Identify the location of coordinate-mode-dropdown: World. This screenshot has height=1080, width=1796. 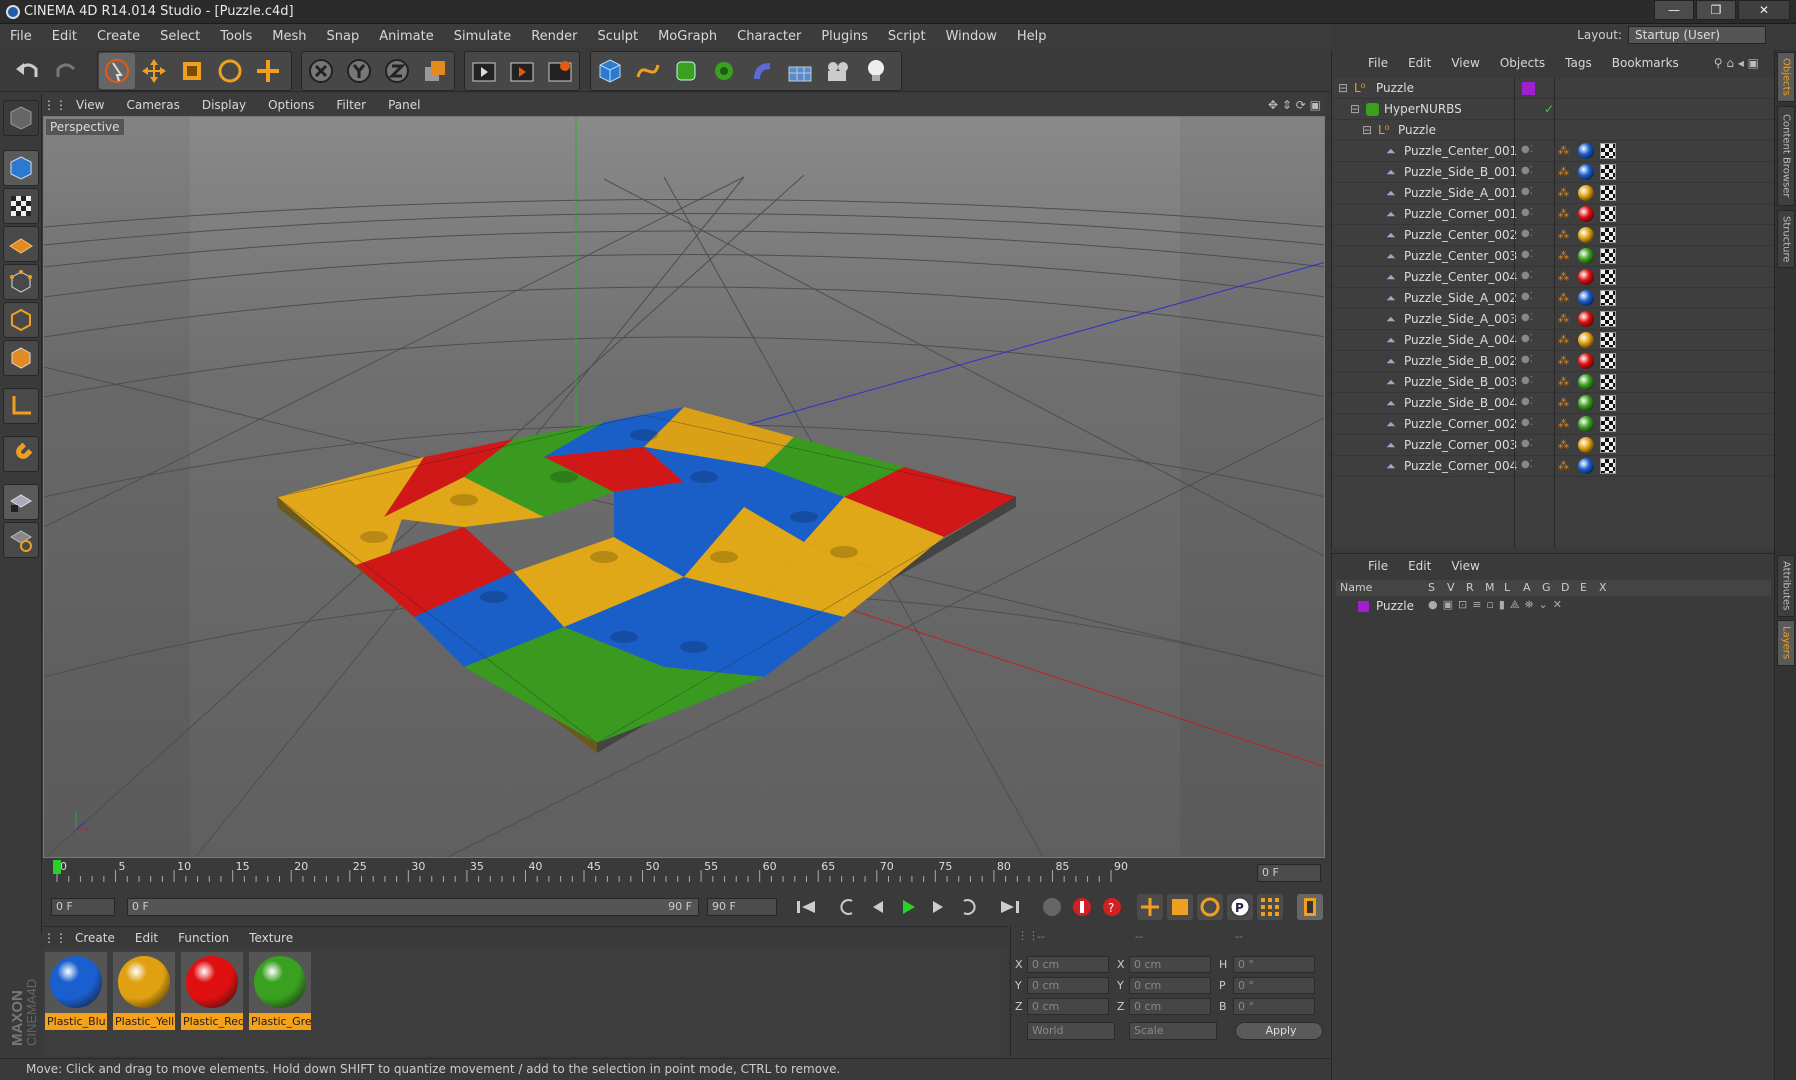
(1071, 1031).